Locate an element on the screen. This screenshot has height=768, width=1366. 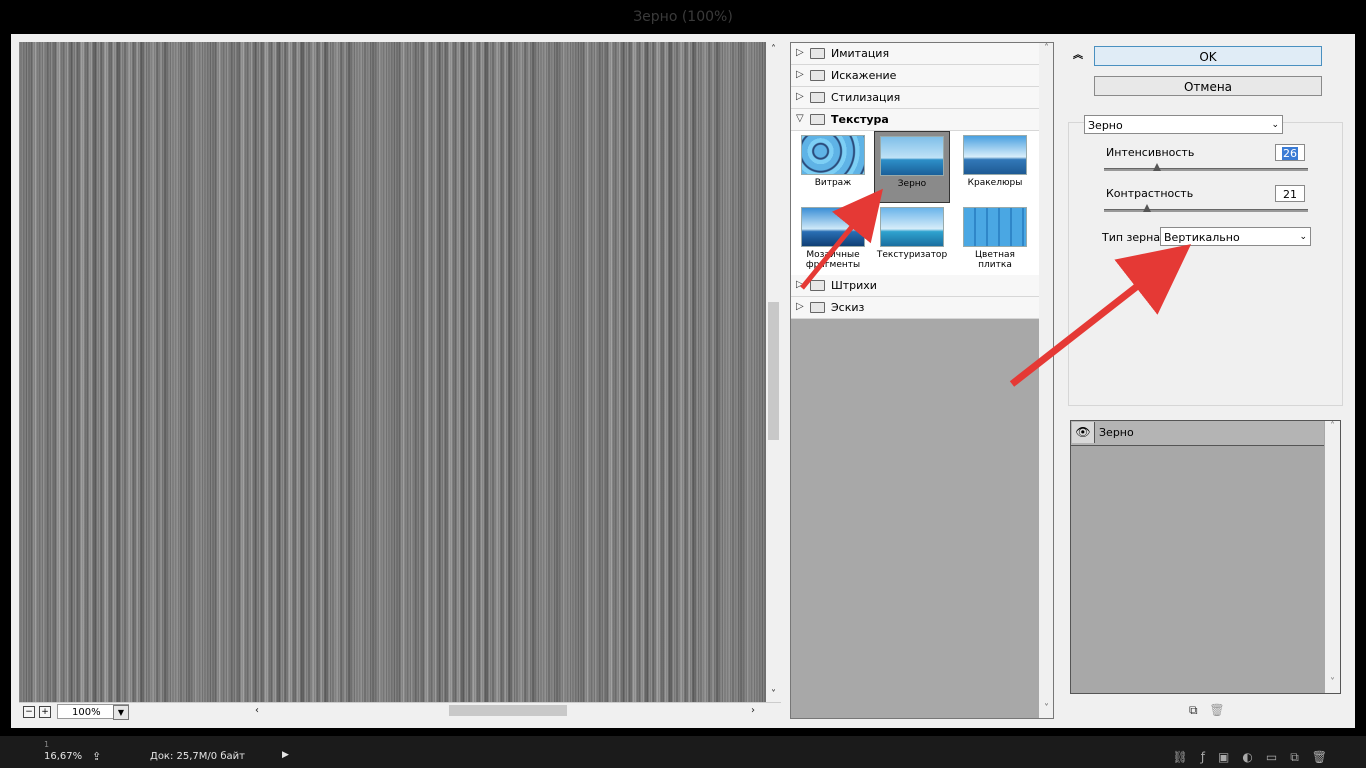
filter-thumb-mosaic-tiles: Мозаичные фрагменты is located at coordinates (833, 236).